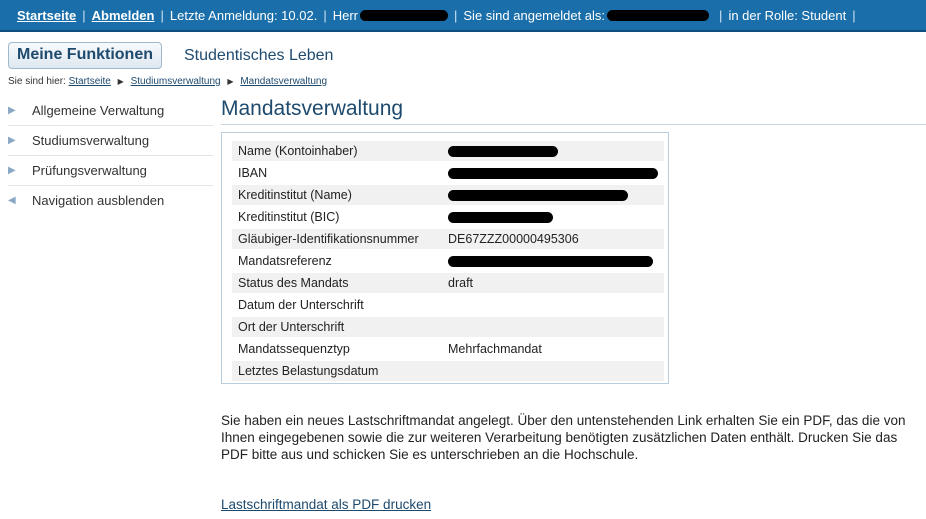 The width and height of the screenshot is (926, 519). What do you see at coordinates (337, 327) in the screenshot?
I see `field-label: Ort der Unterschrift` at bounding box center [337, 327].